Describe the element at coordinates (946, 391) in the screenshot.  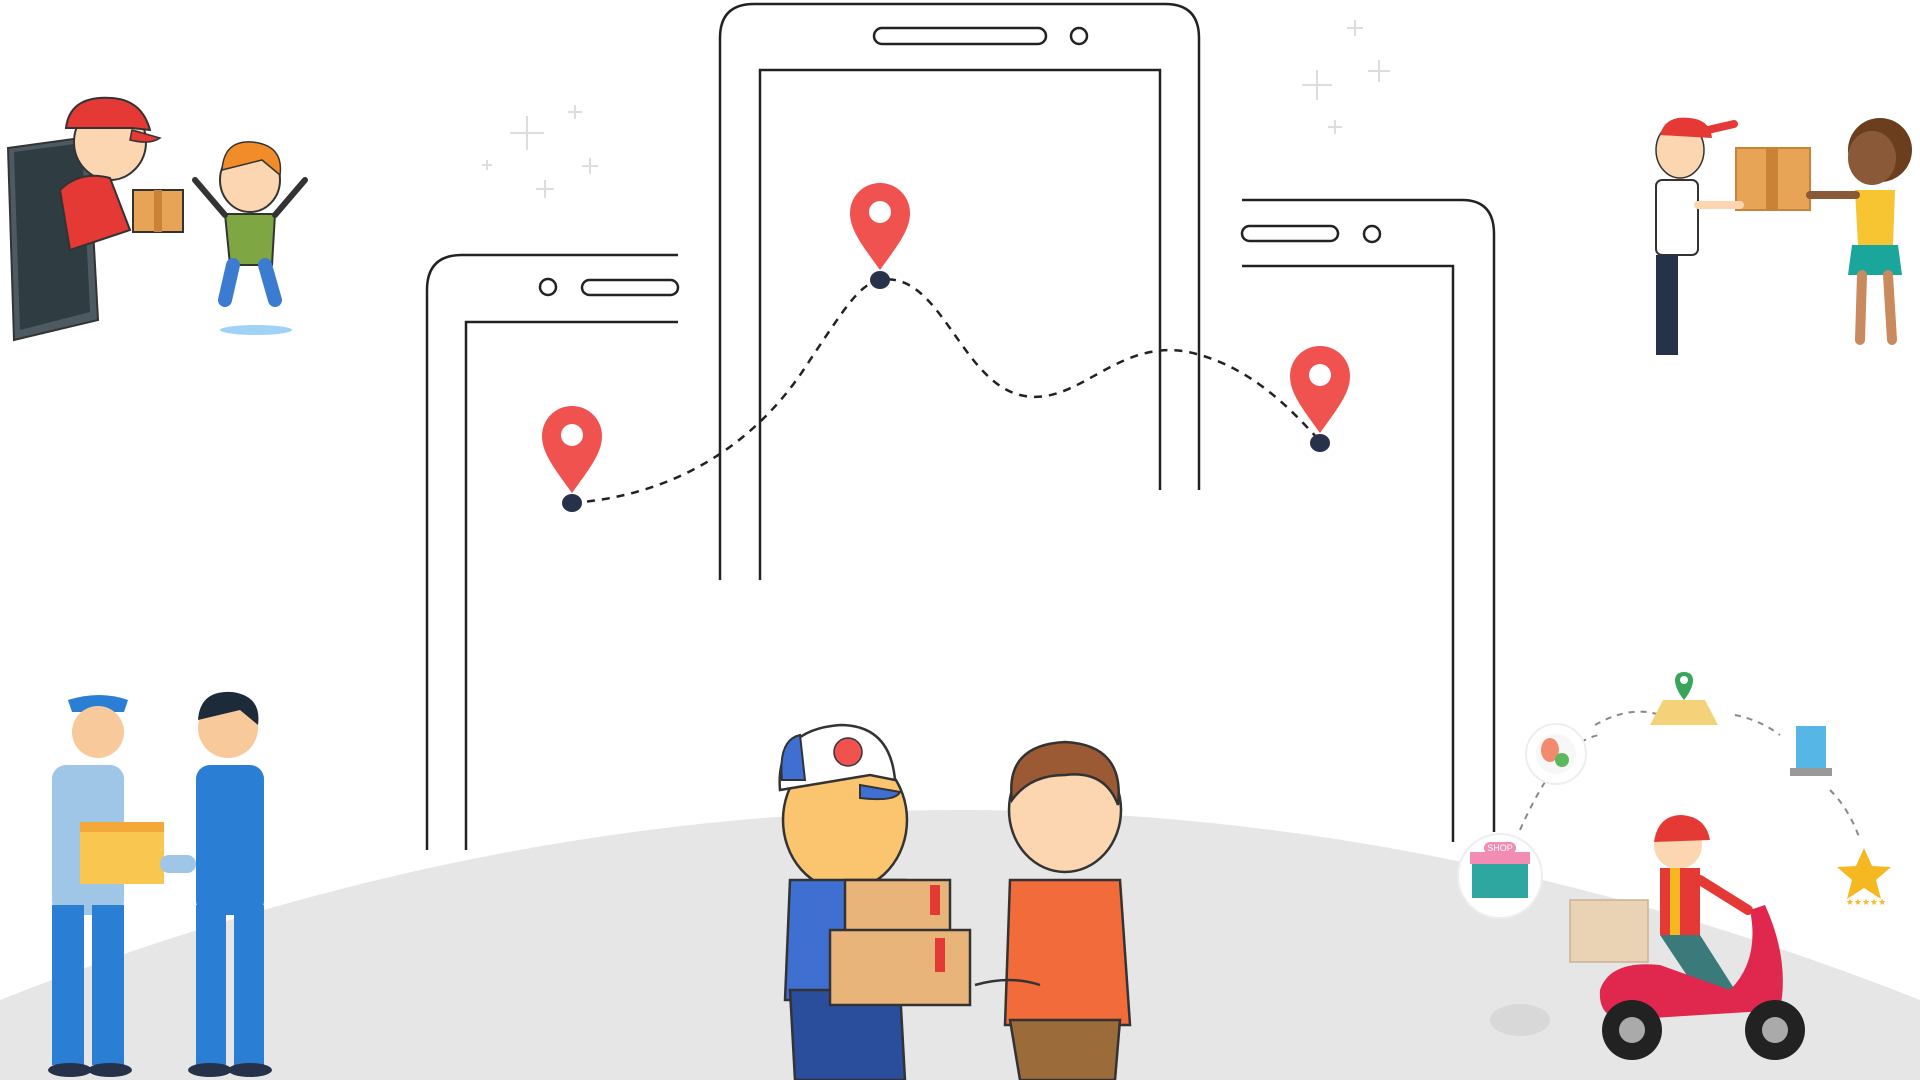
I see `delivery-route` at that location.